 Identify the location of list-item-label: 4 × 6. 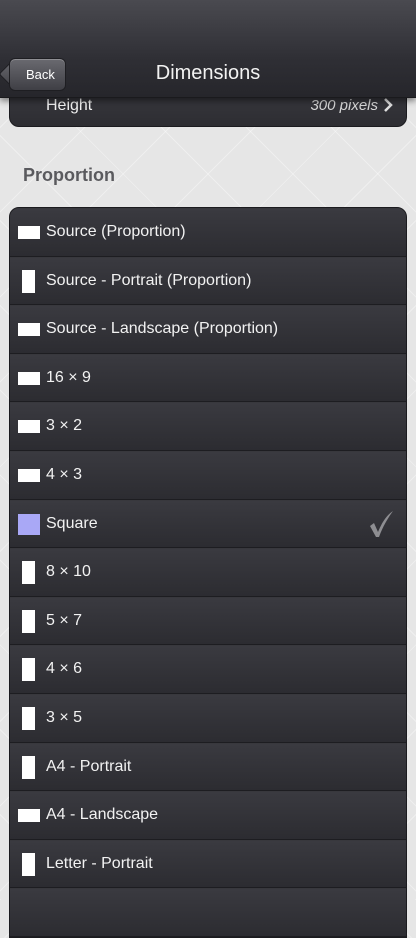
(64, 669).